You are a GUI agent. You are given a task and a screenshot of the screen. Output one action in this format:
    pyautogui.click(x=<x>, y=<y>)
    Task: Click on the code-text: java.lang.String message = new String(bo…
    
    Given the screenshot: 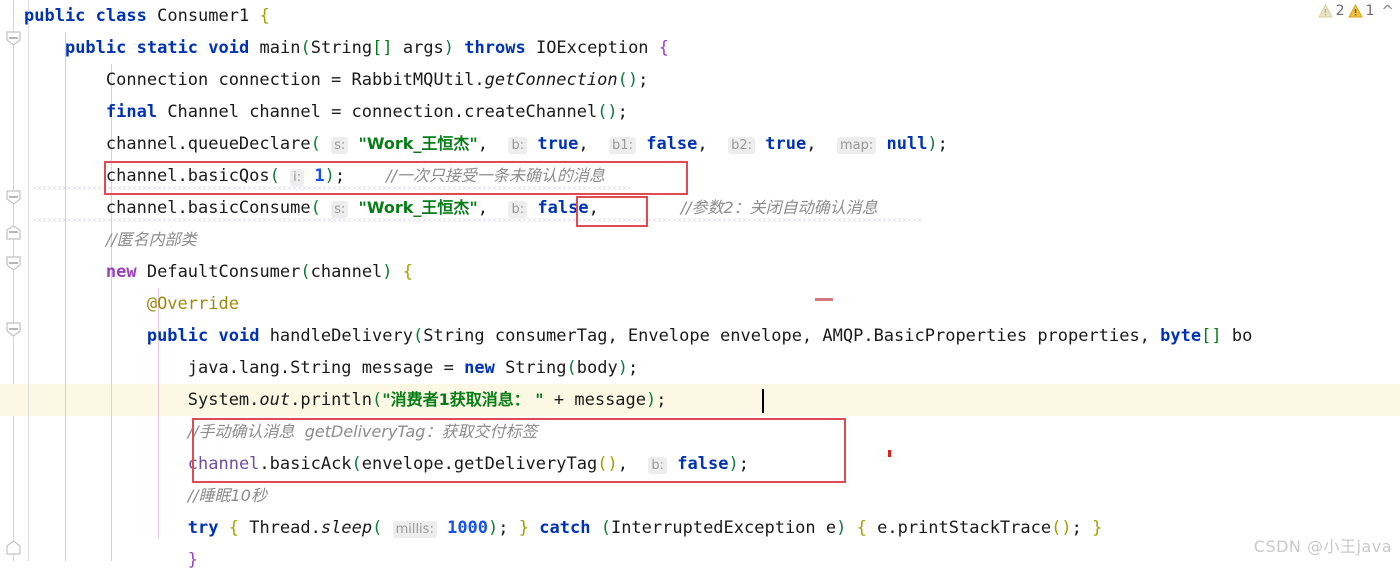 What is the action you would take?
    pyautogui.click(x=331, y=368)
    